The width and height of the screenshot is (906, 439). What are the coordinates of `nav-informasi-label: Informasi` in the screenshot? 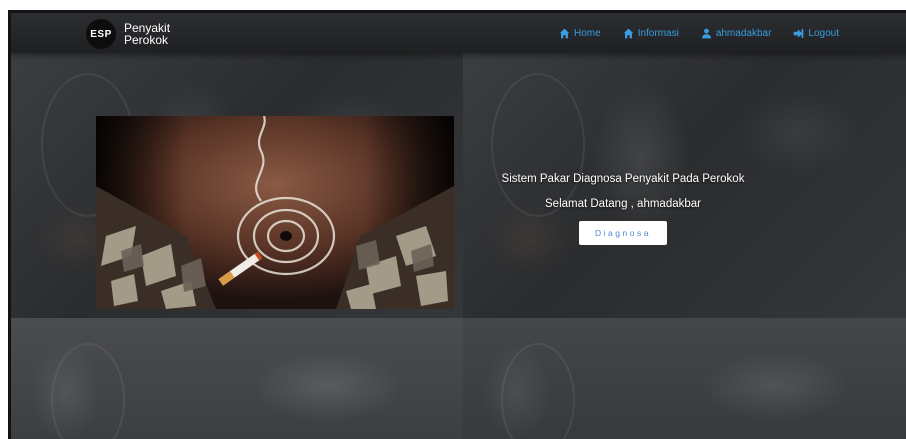 It's located at (658, 33).